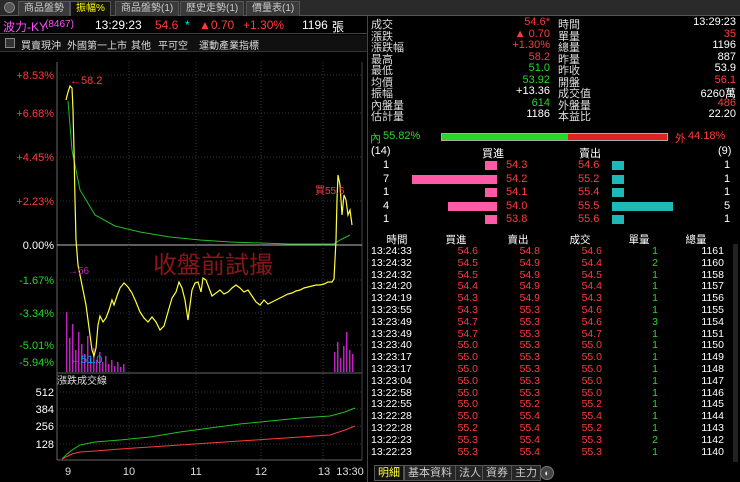 This screenshot has width=740, height=482. I want to click on bid-price: 53.8, so click(516, 219).